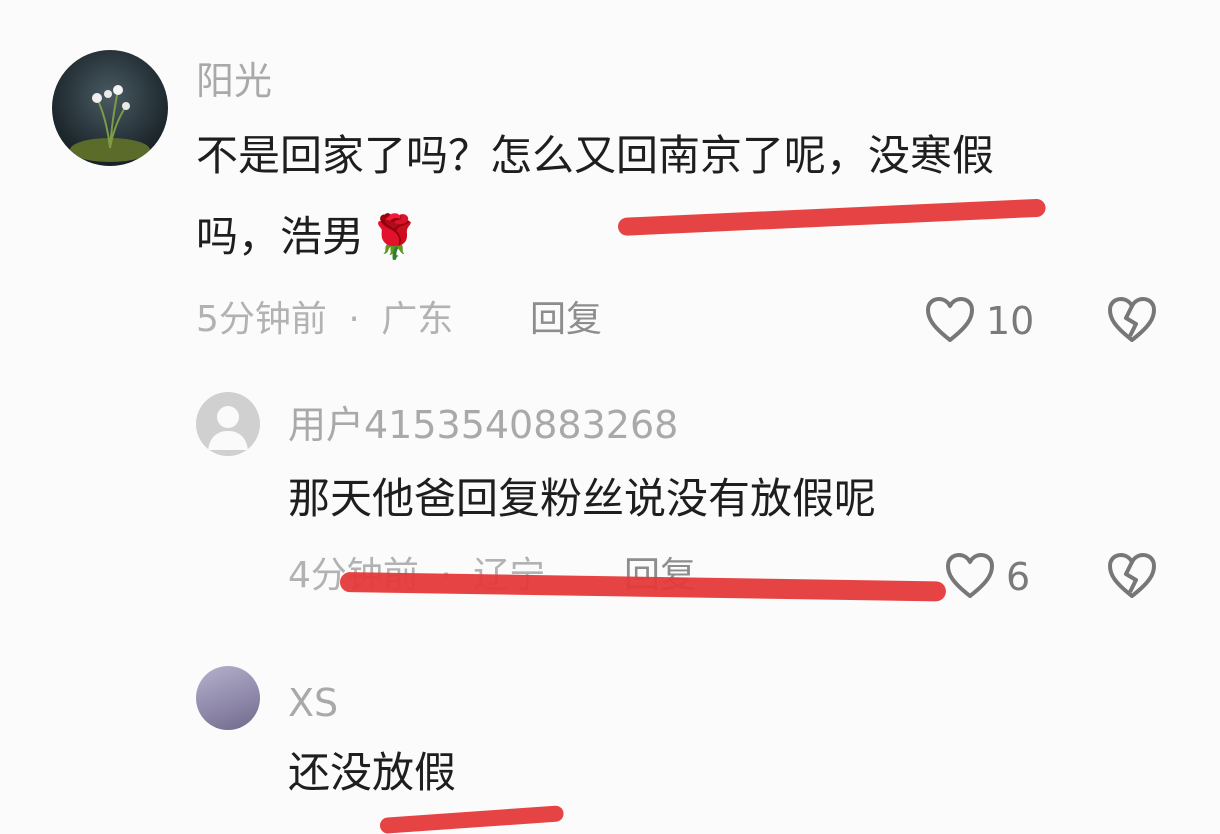  I want to click on comment-text-line2: 吗，浩男🌹, so click(308, 237).